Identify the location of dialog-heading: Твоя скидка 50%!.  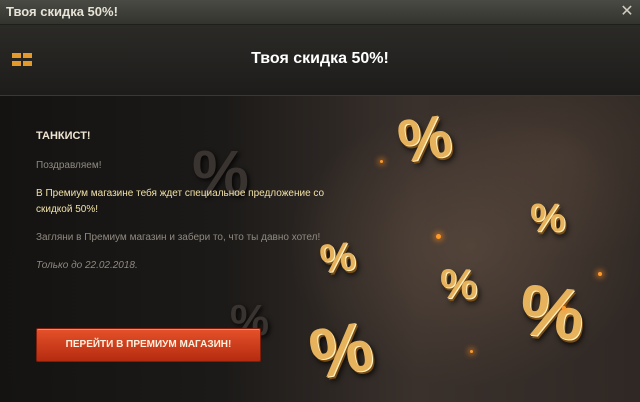
(320, 58).